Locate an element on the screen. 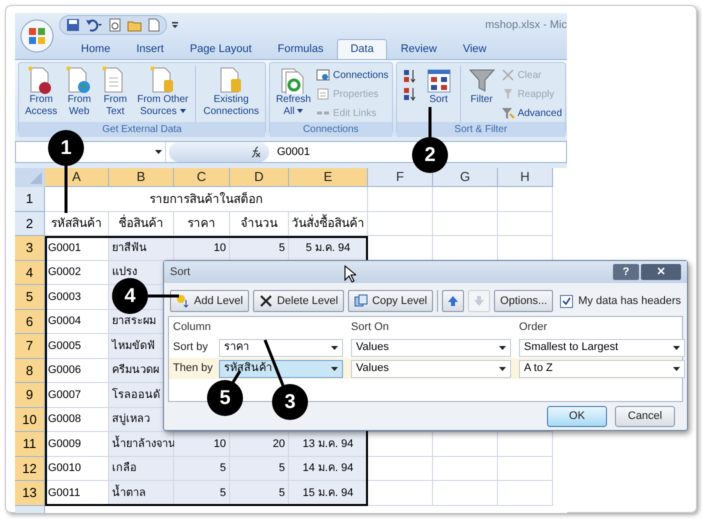 Image resolution: width=702 pixels, height=519 pixels. toolbar-button: Copy Level is located at coordinates (391, 301).